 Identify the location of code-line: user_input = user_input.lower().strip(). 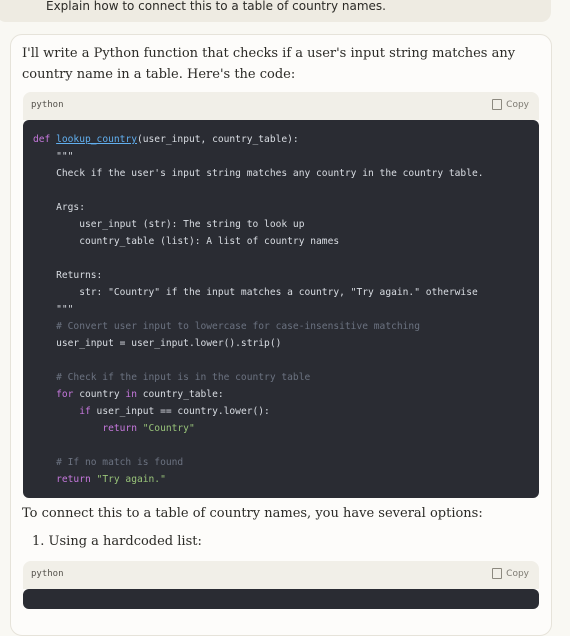
(157, 343).